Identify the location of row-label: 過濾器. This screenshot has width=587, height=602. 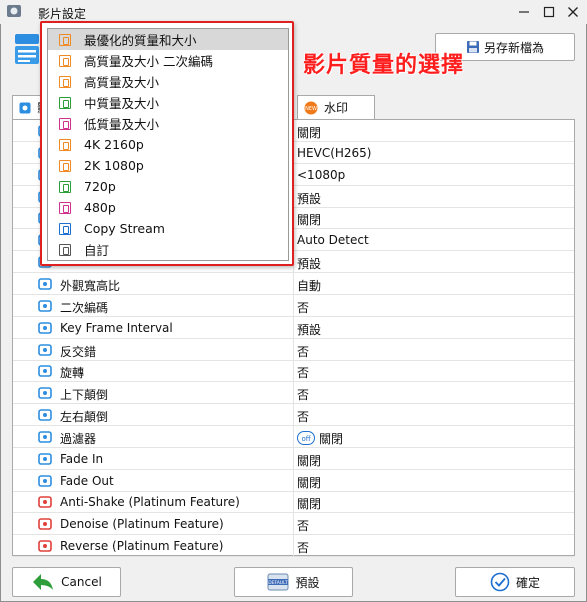
(78, 438).